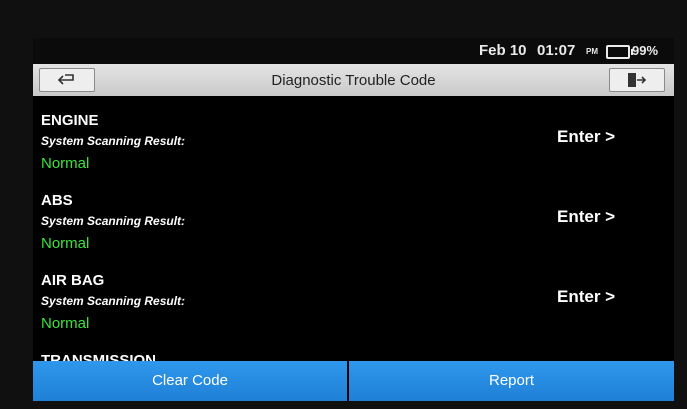  I want to click on status-ampm: PM, so click(592, 51).